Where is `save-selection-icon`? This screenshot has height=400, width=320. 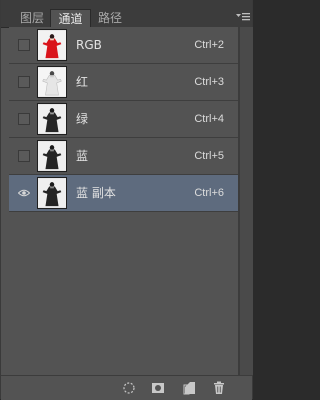 save-selection-icon is located at coordinates (158, 388).